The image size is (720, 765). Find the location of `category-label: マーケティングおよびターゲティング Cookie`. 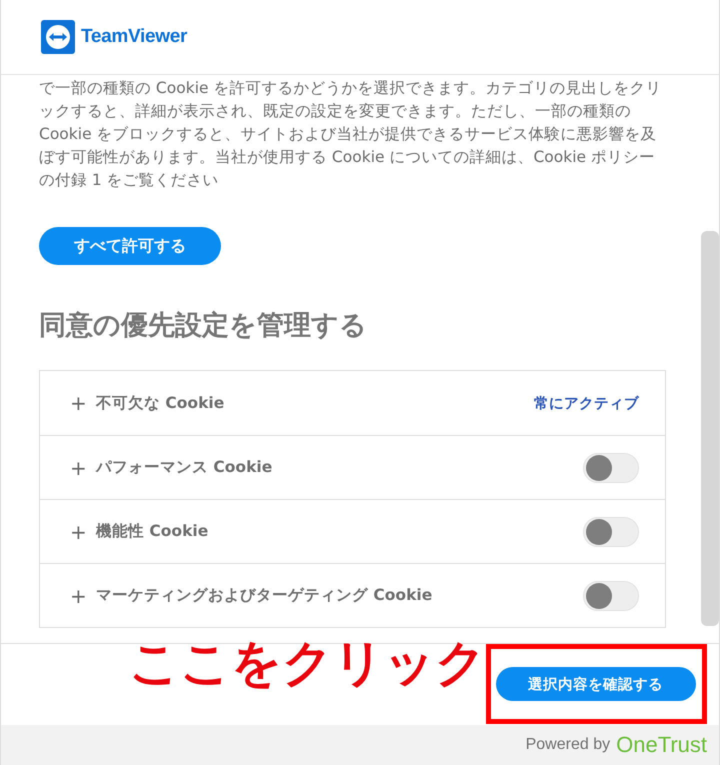

category-label: マーケティングおよびターゲティング Cookie is located at coordinates (265, 595).